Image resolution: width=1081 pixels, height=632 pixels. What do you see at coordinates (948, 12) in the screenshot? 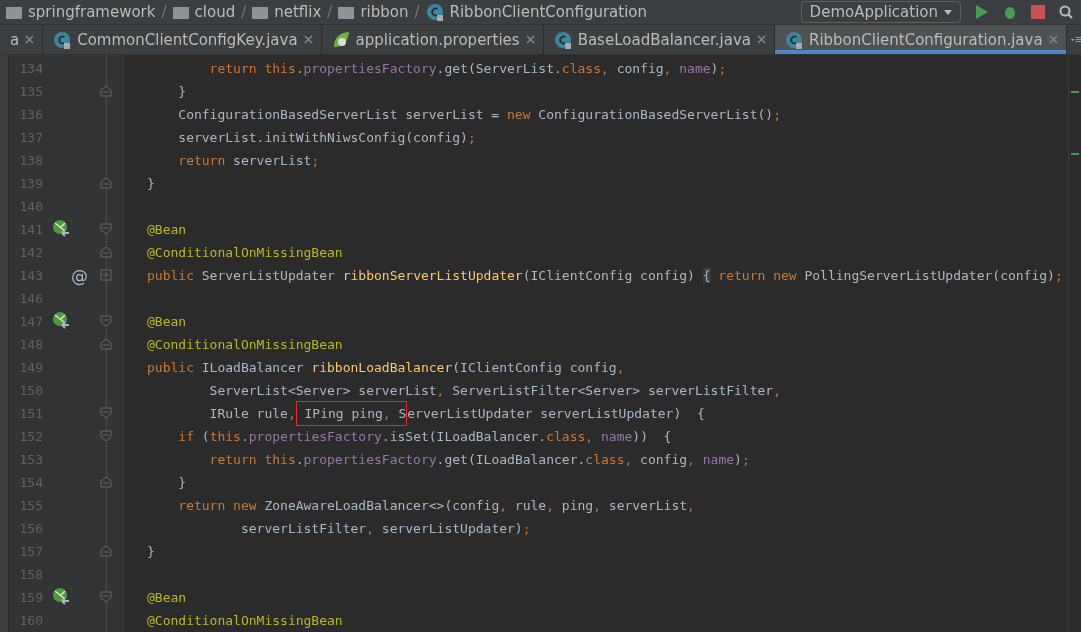
I see `caret-icon` at bounding box center [948, 12].